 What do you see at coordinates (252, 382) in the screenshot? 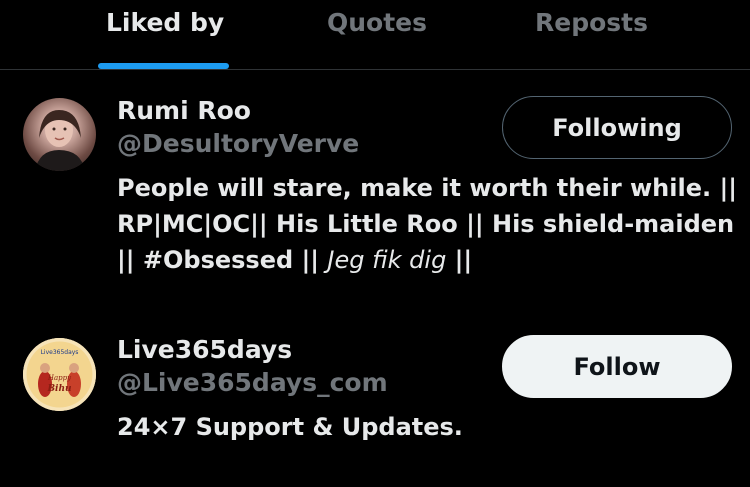
I see `user-handle: @Live365days_com` at bounding box center [252, 382].